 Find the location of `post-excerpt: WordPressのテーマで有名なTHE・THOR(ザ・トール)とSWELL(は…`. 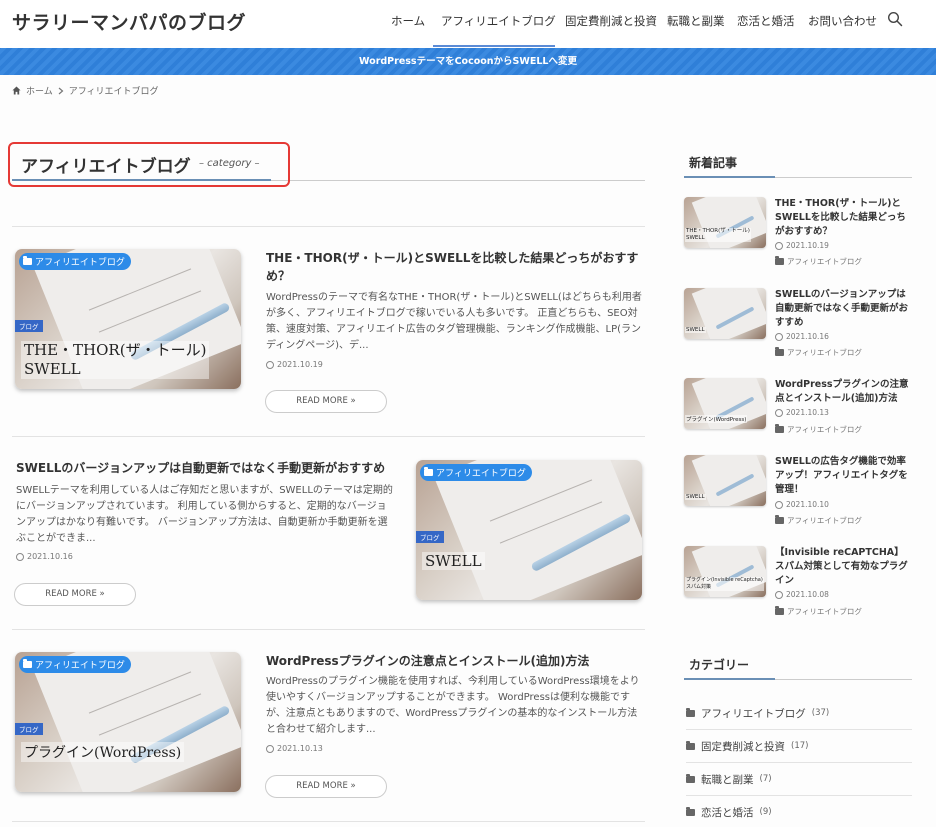

post-excerpt: WordPressのテーマで有名なTHE・THOR(ザ・トール)とSWELL(は… is located at coordinates (454, 321).